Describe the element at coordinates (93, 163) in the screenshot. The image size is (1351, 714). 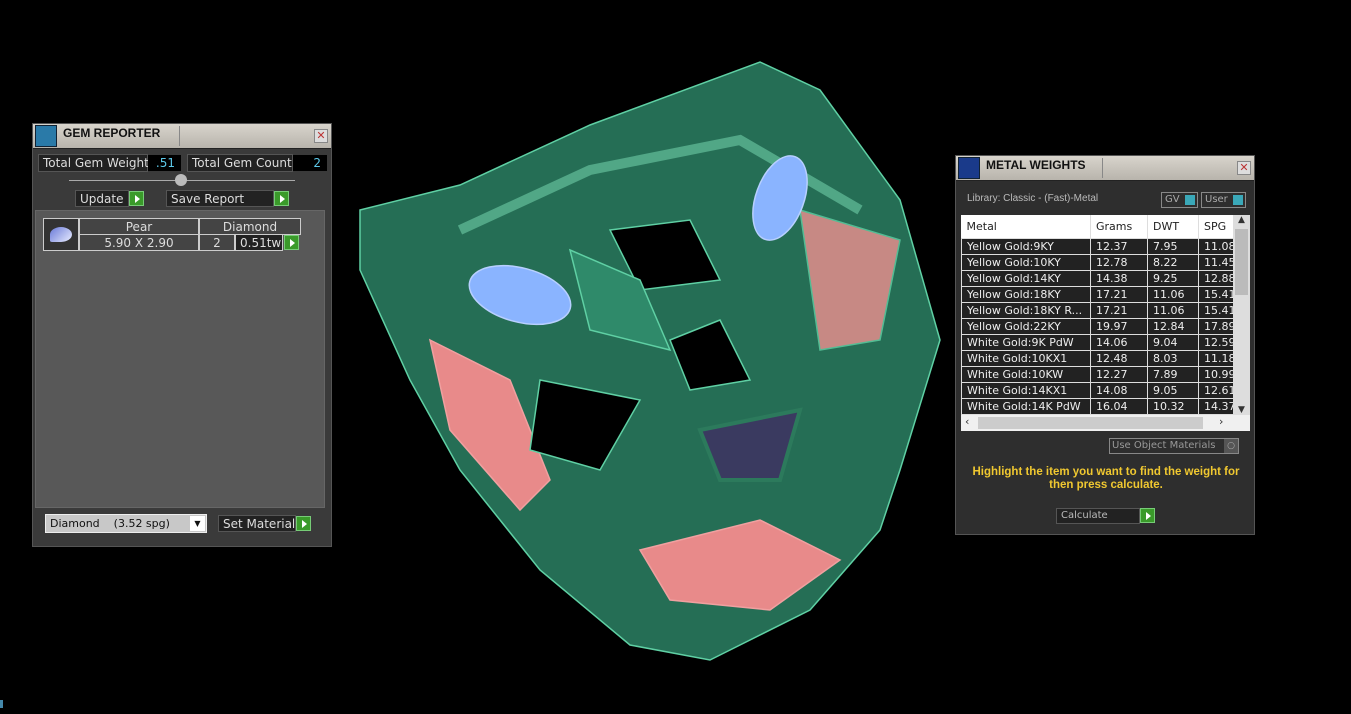
I see `total-gem-weight-label: Total Gem Weight` at that location.